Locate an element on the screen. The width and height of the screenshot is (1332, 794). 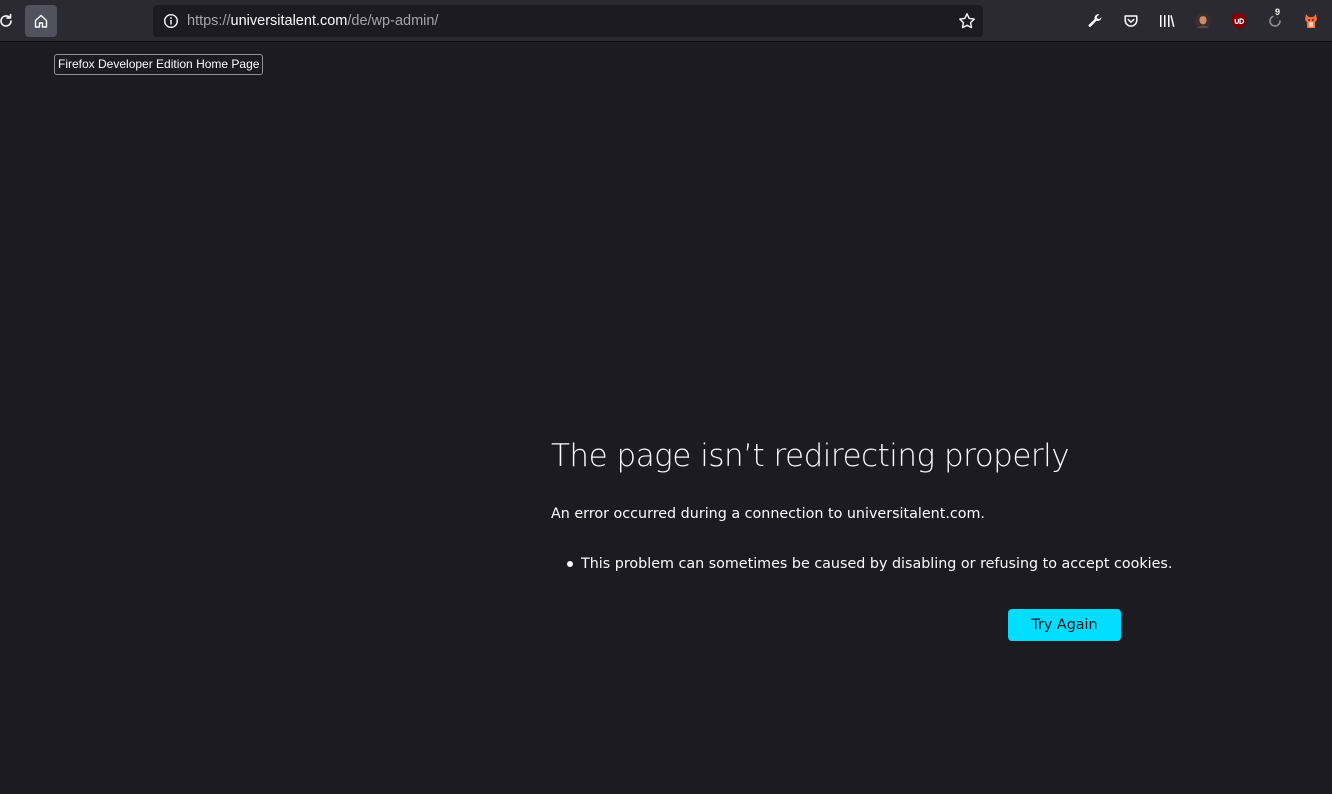
library-icon is located at coordinates (1167, 21).